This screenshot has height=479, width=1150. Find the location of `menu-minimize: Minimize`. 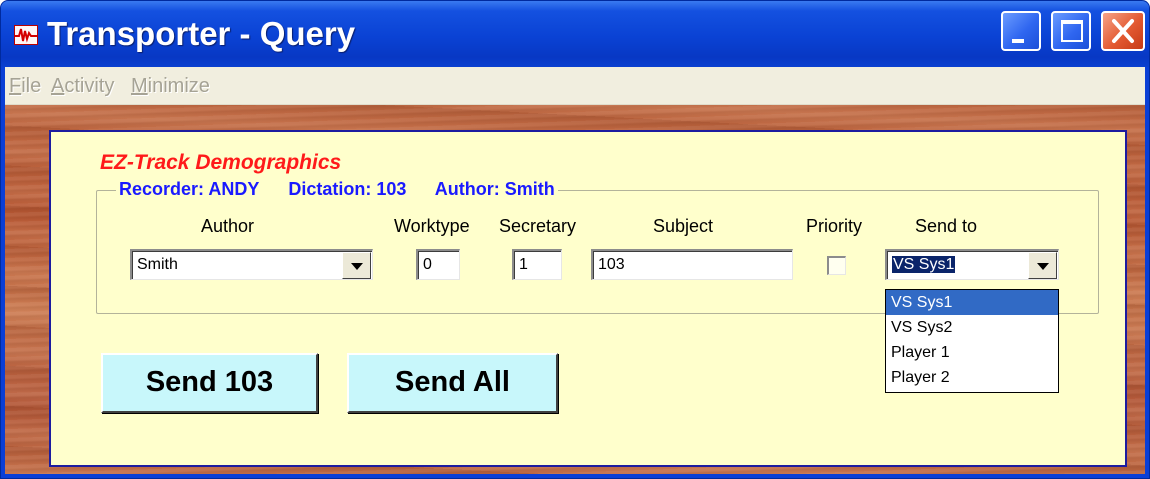

menu-minimize: Minimize is located at coordinates (170, 86).